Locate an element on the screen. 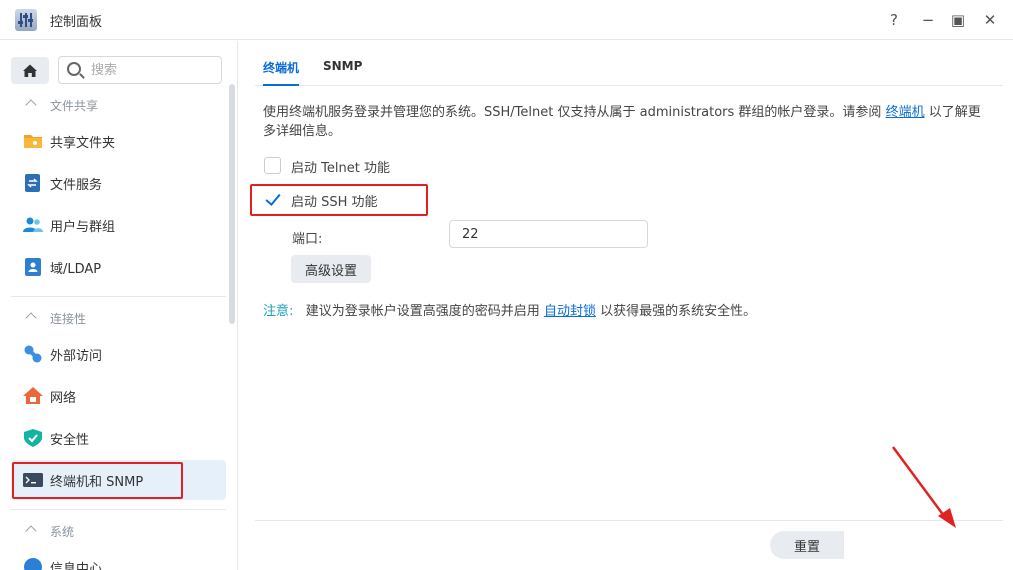 The width and height of the screenshot is (1013, 570). highlight-box-ssh is located at coordinates (339, 200).